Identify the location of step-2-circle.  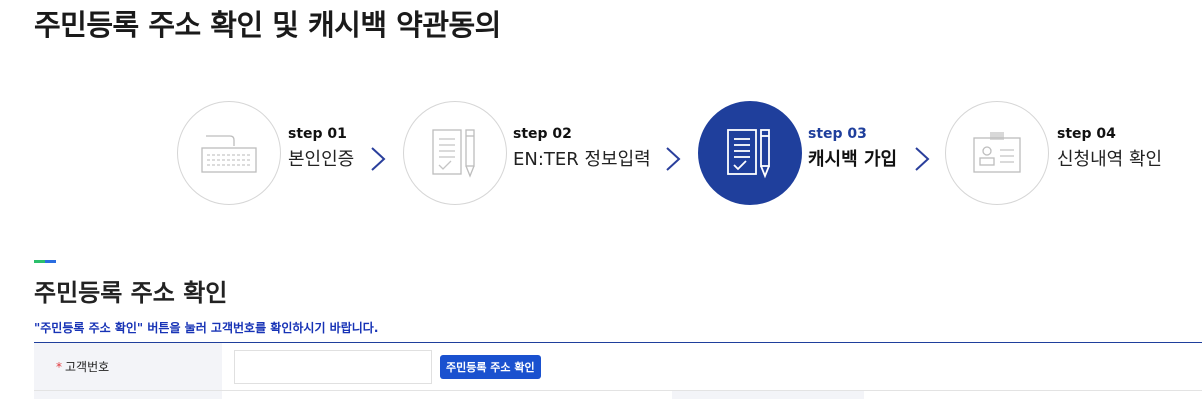
(455, 153).